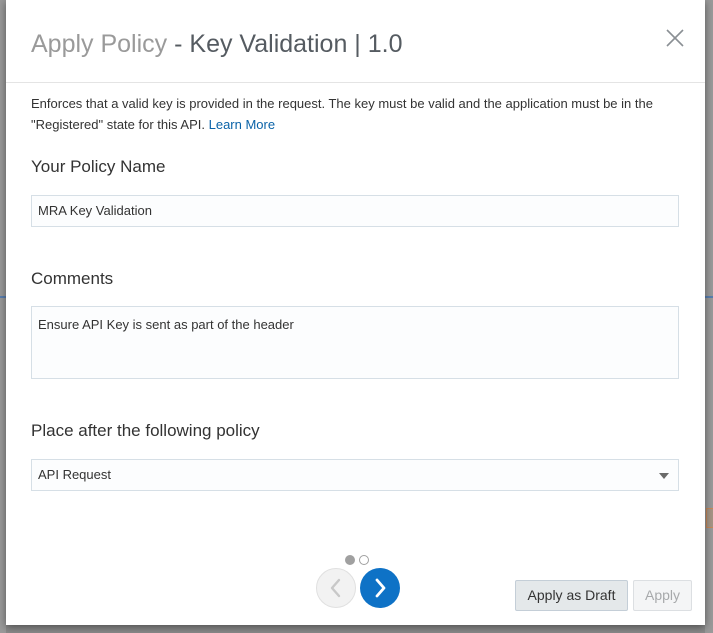  I want to click on header-divider, so click(355, 82).